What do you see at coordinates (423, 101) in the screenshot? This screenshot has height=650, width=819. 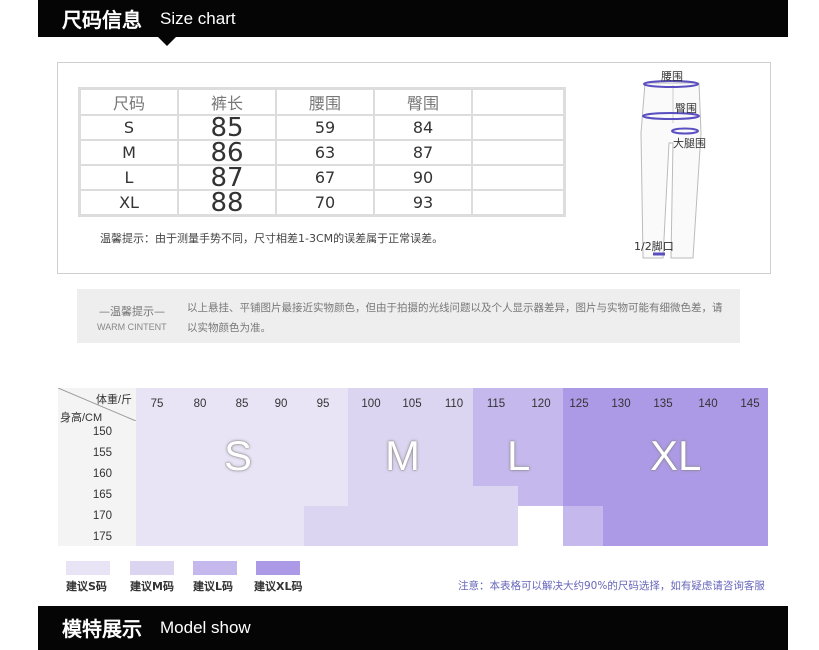 I see `header-hip: 臀围` at bounding box center [423, 101].